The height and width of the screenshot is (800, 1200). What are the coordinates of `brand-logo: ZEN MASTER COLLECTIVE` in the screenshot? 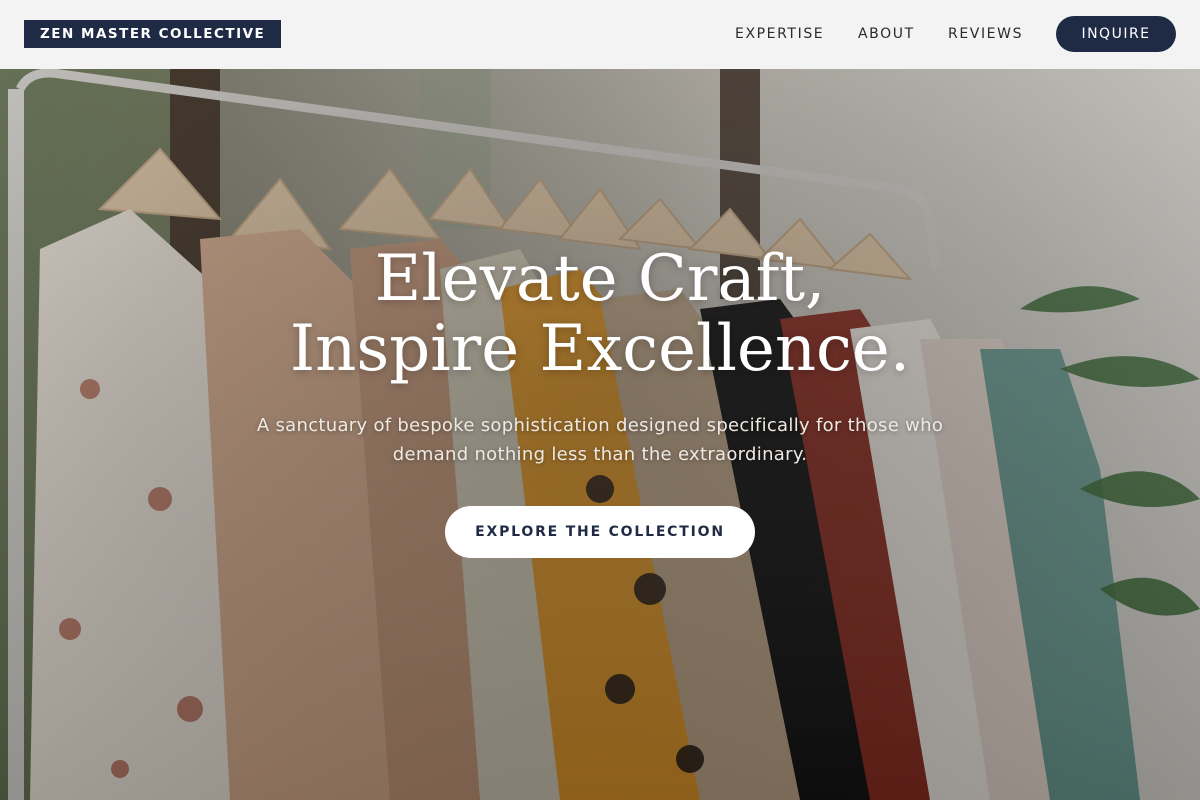 It's located at (153, 34).